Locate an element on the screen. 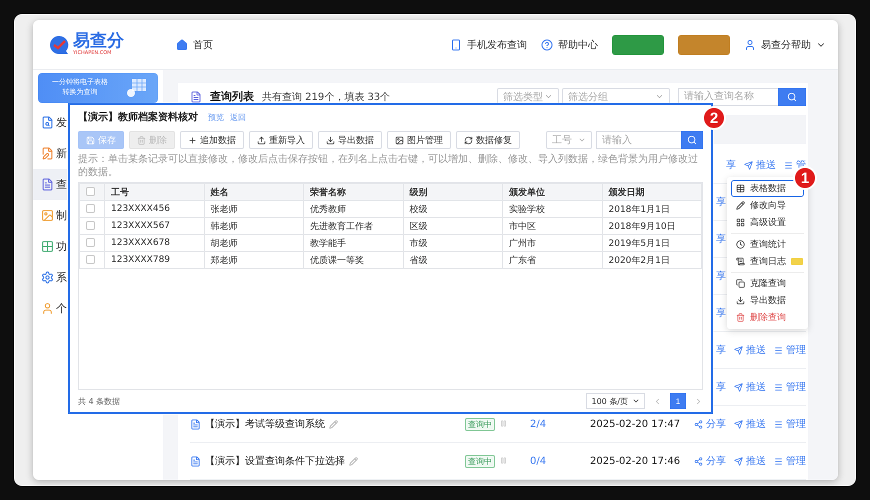  sidebar-item: 制 is located at coordinates (50, 215).